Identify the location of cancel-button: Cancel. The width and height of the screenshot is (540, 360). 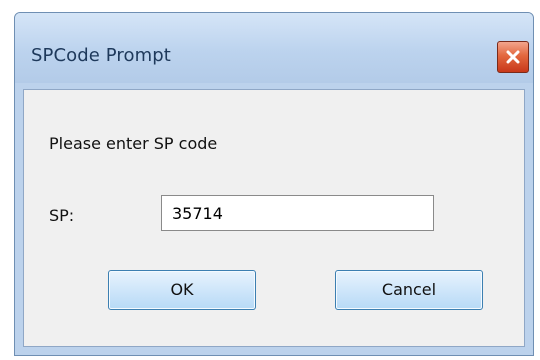
(409, 290).